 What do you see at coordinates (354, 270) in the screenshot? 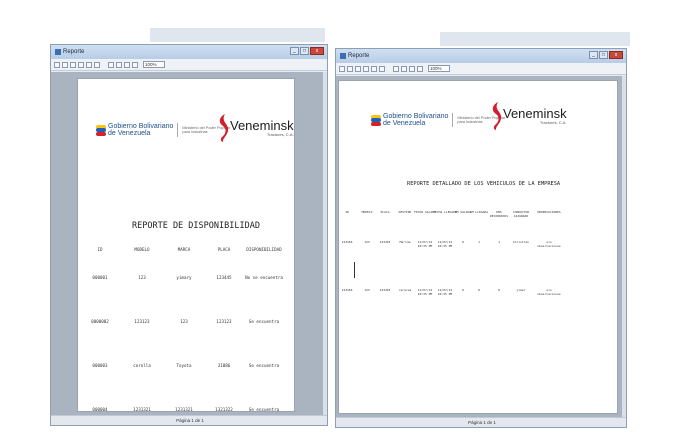
I see `text-cursor` at bounding box center [354, 270].